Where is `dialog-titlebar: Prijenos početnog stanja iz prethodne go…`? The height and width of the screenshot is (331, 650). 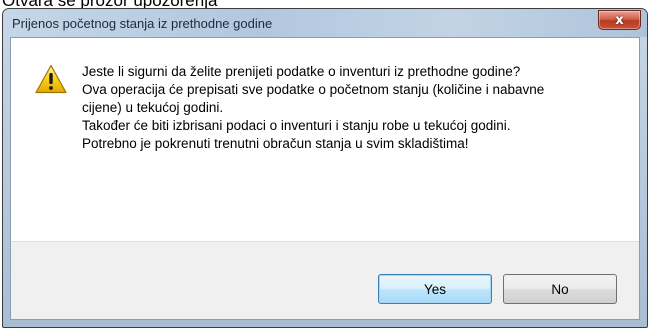 dialog-titlebar: Prijenos početnog stanja iz prethodne go… is located at coordinates (325, 23).